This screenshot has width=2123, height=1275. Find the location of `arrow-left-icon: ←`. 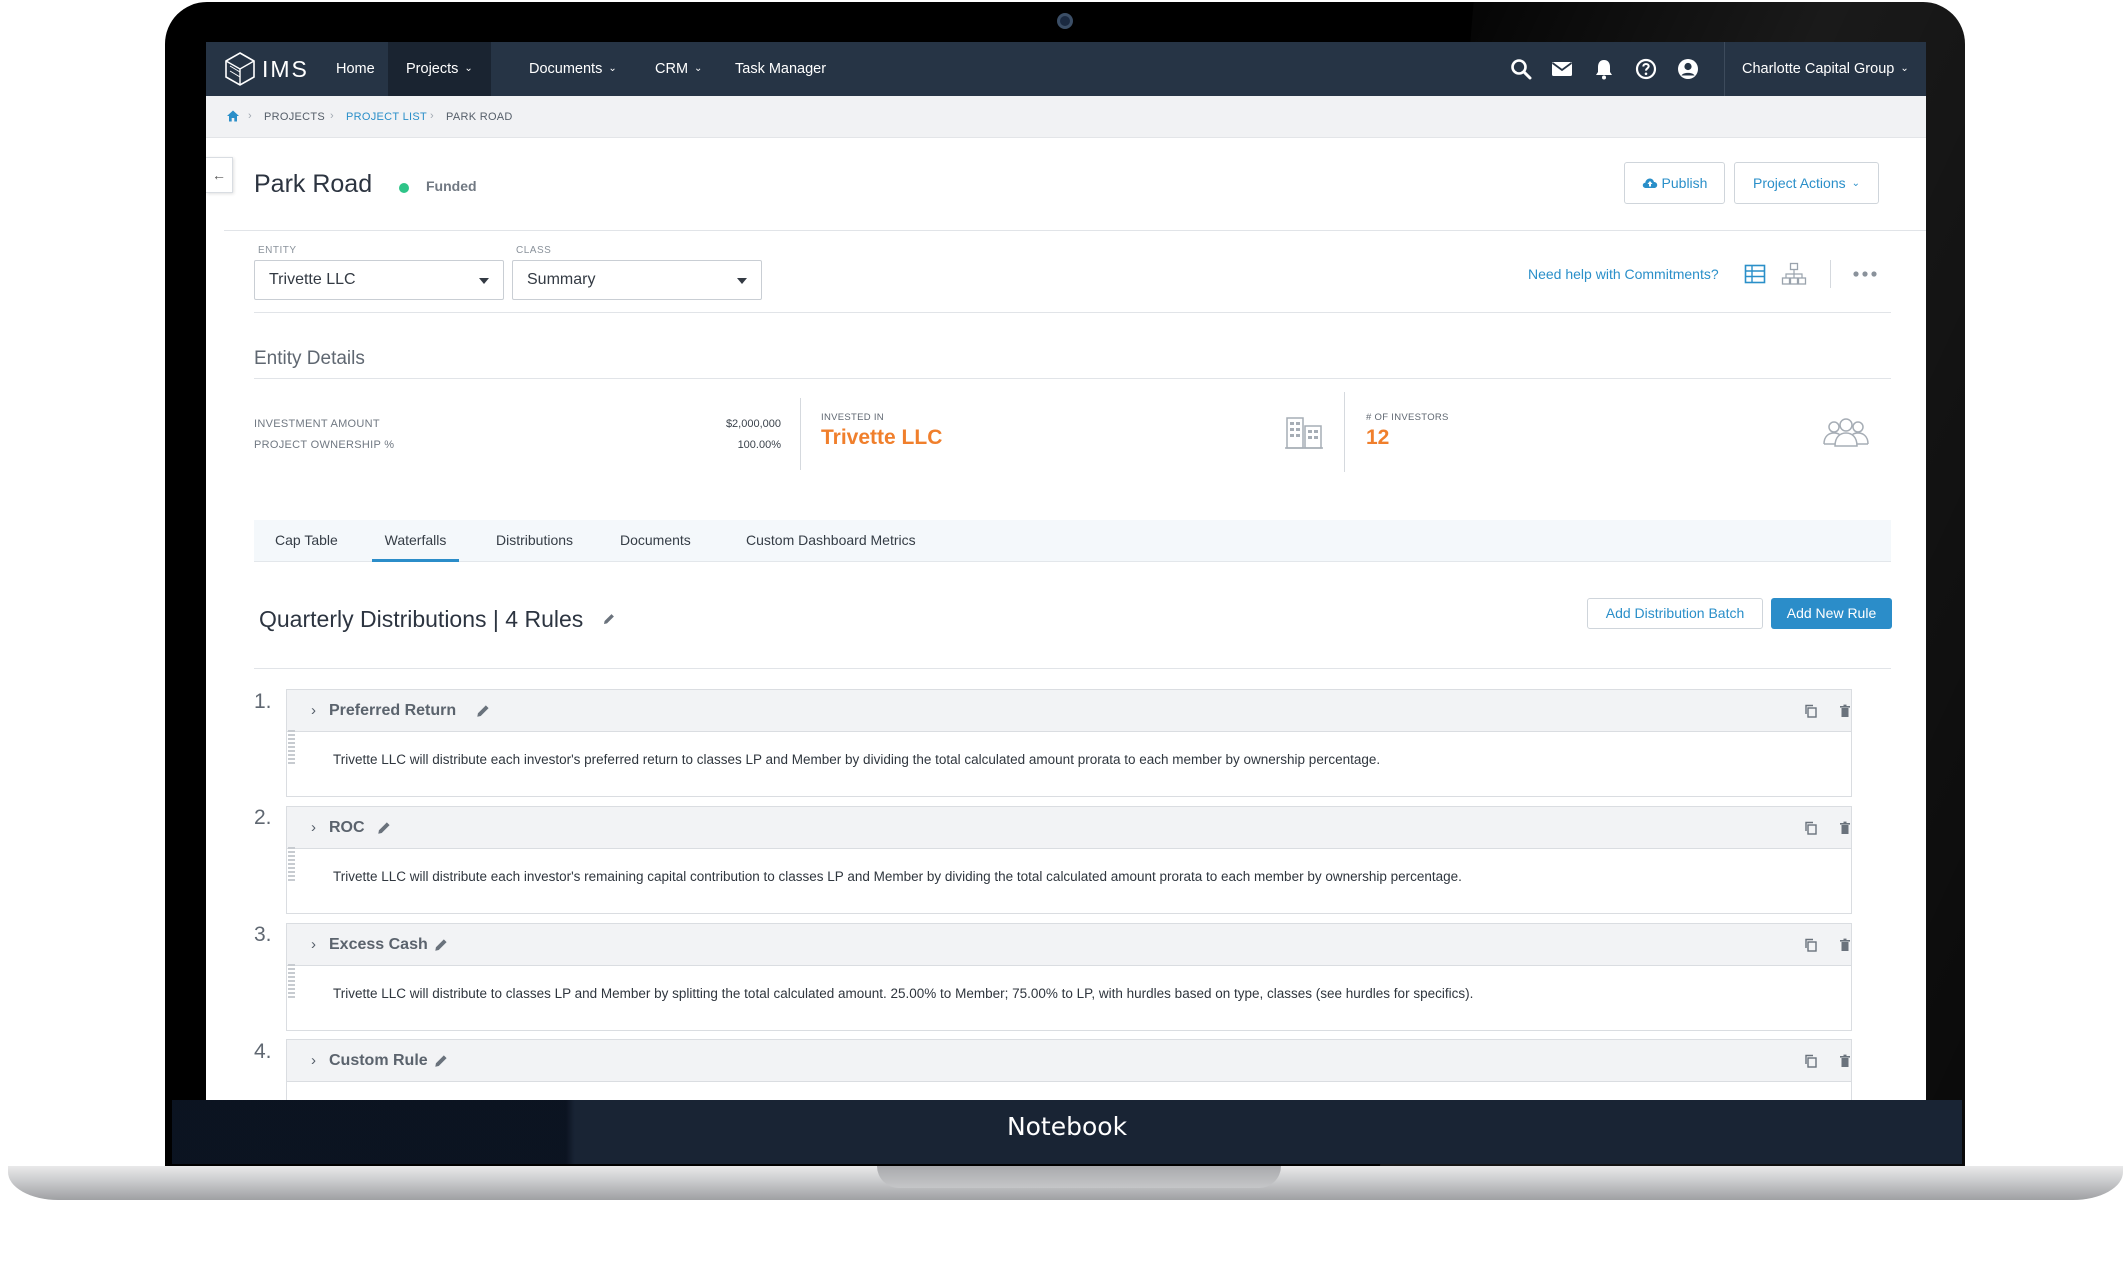

arrow-left-icon: ← is located at coordinates (219, 175).